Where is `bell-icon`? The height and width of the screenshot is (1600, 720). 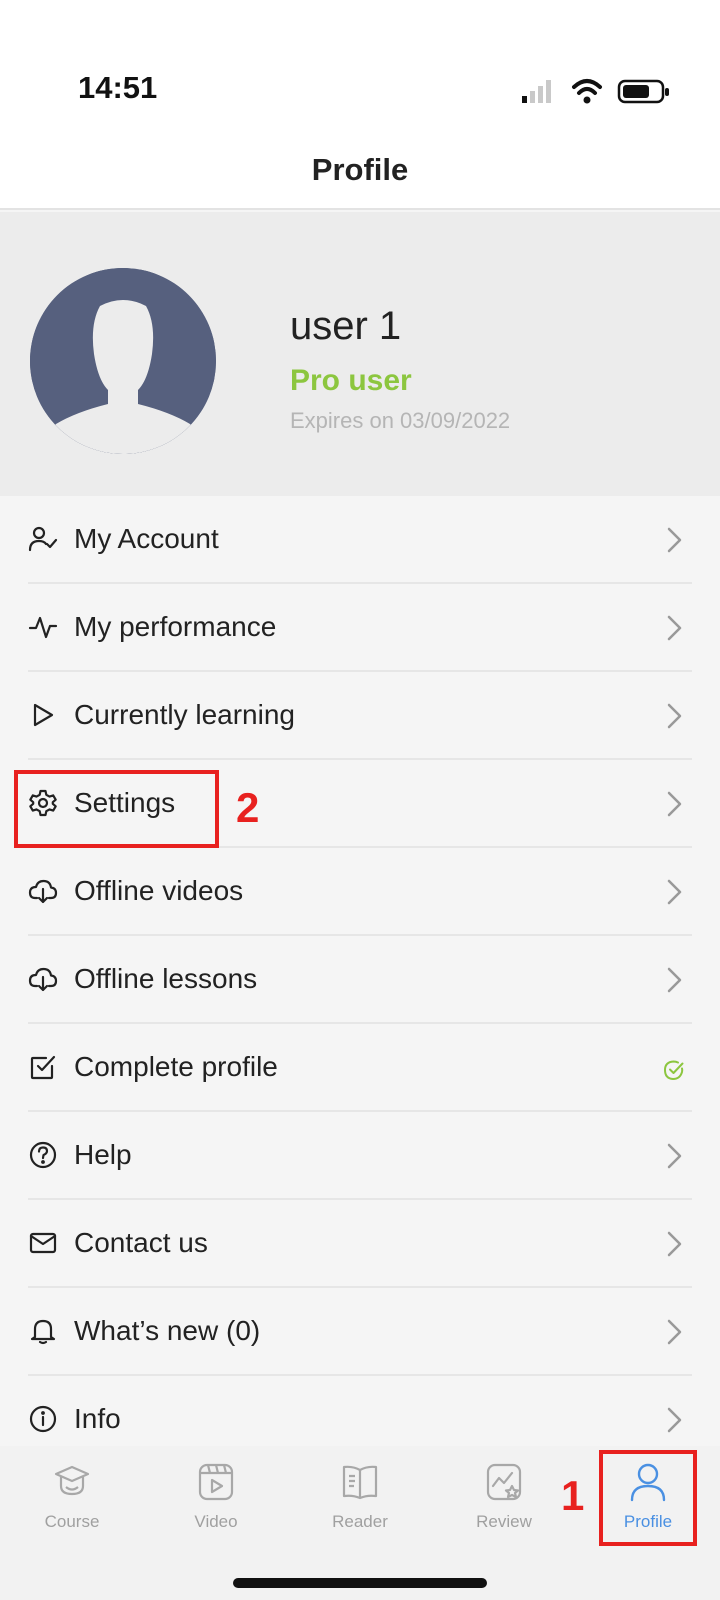
bell-icon is located at coordinates (43, 1331).